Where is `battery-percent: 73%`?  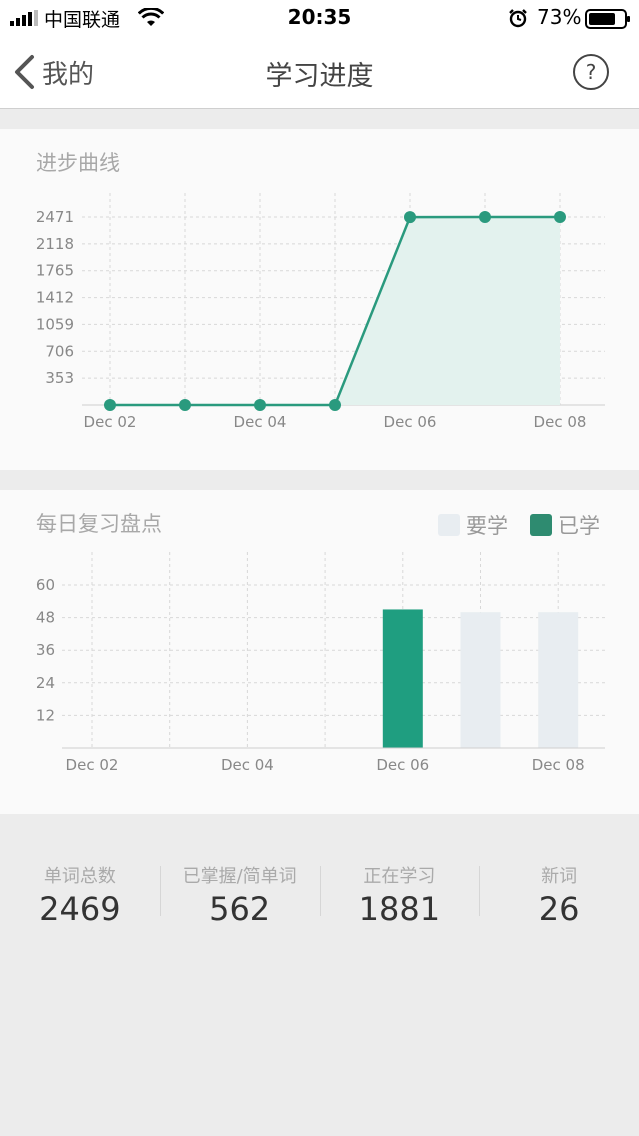 battery-percent: 73% is located at coordinates (559, 17).